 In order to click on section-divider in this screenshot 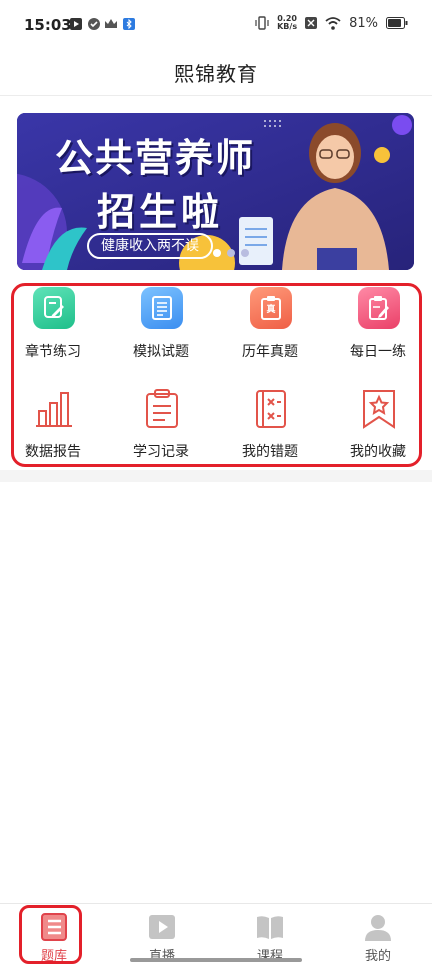, I will do `click(216, 476)`.